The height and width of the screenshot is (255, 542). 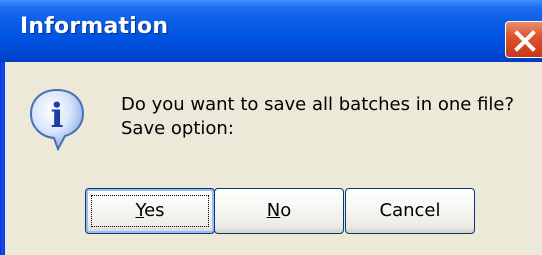 What do you see at coordinates (286, 210) in the screenshot?
I see `no-label-rest: o` at bounding box center [286, 210].